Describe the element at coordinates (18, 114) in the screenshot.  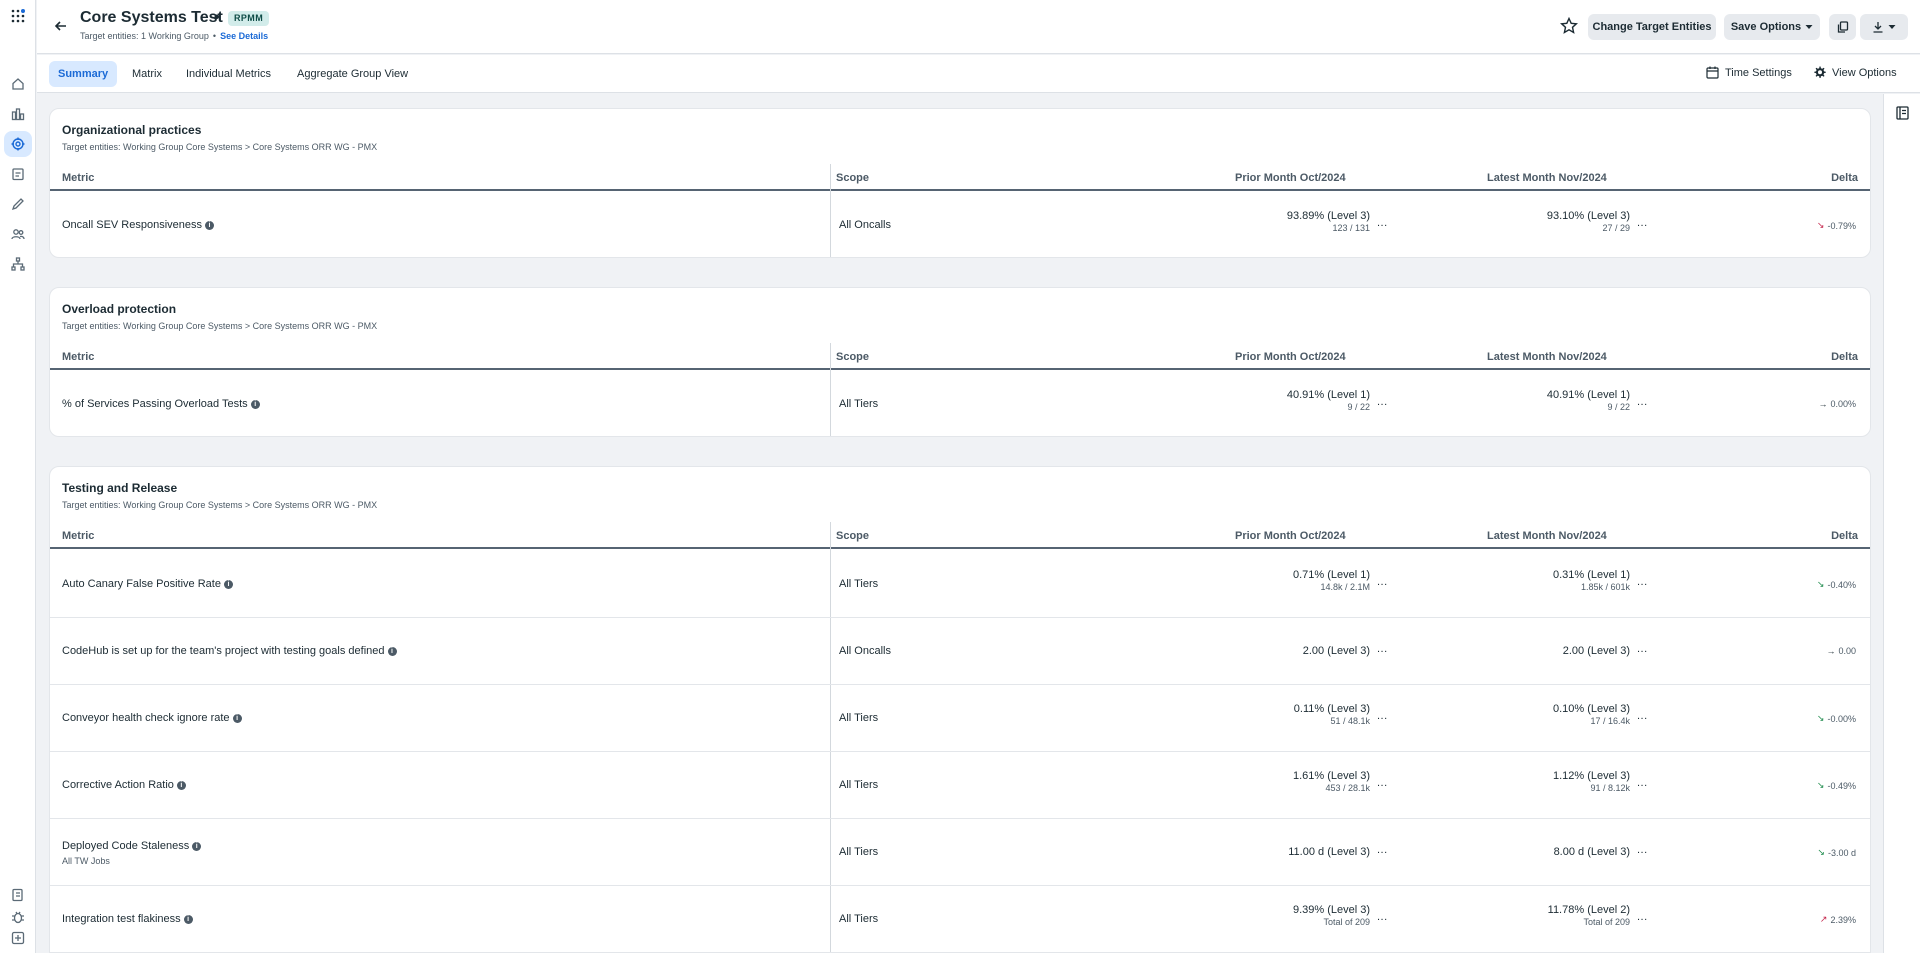
I see `bar-chart-icon` at that location.